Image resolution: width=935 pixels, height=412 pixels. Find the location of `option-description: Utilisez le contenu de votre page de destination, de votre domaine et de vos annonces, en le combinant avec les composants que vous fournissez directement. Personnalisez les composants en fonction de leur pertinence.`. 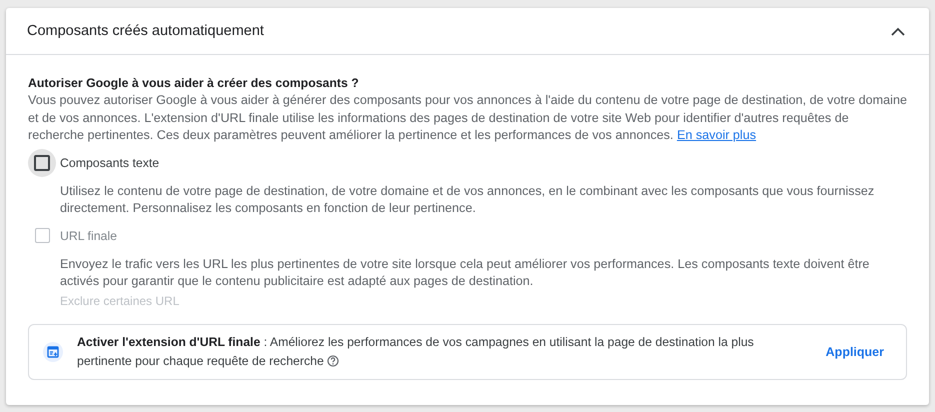

option-description: Utilisez le contenu de votre page de destination, de votre domaine et de vos annonces, en le combinant avec les composants que vous fournissez directement. Personnalisez les composants en fonction de leur pertinence. is located at coordinates (468, 199).